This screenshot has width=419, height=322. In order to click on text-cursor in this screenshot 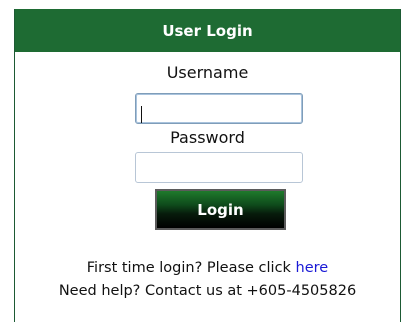, I will do `click(141, 114)`.